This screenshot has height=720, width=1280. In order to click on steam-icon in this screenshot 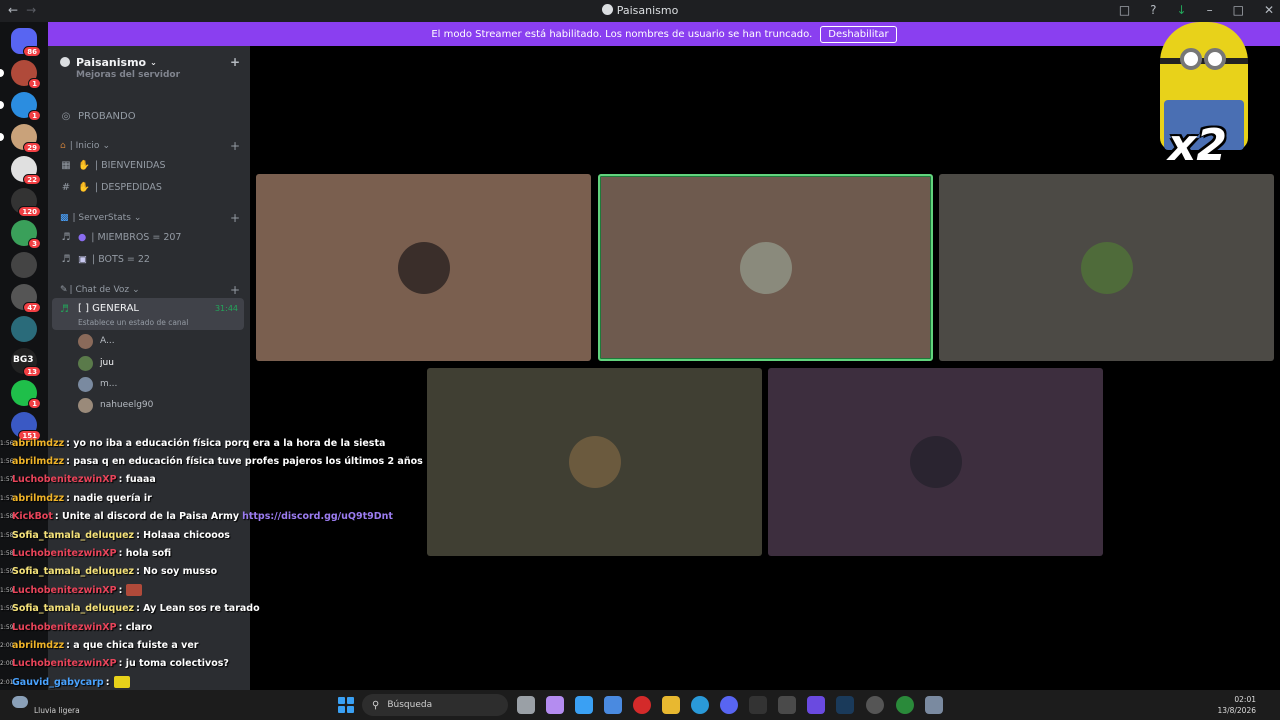, I will do `click(845, 705)`.